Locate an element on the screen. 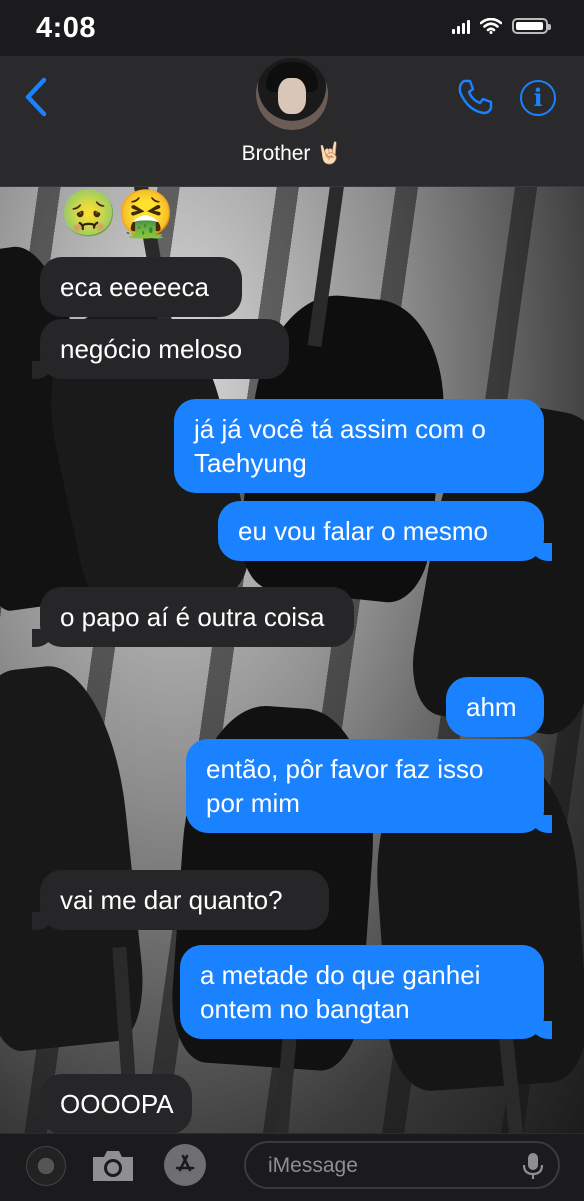 Image resolution: width=584 pixels, height=1201 pixels. status-icons is located at coordinates (501, 26).